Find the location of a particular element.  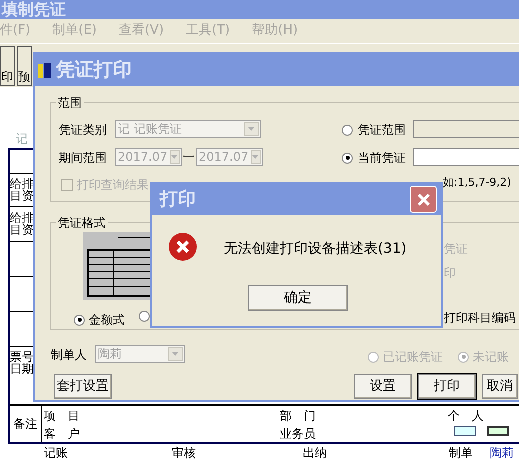

error-icon is located at coordinates (183, 247).